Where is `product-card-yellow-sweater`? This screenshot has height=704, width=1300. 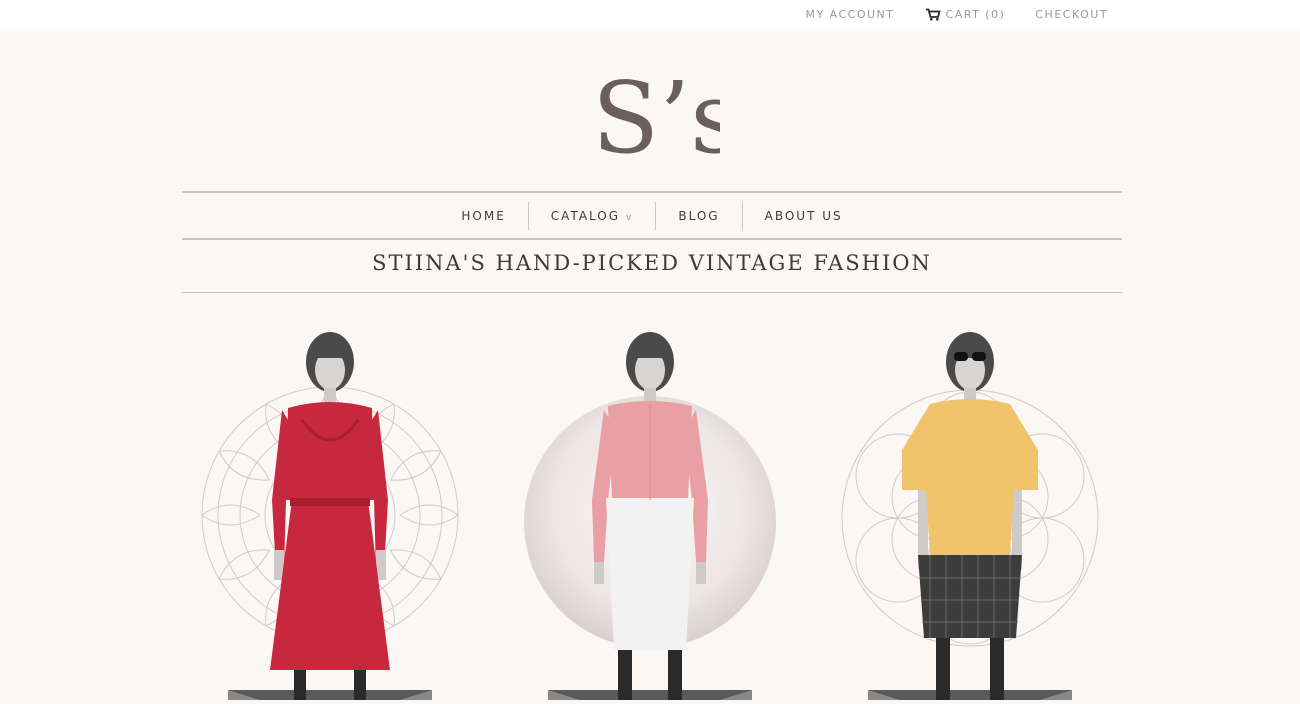 product-card-yellow-sweater is located at coordinates (970, 500).